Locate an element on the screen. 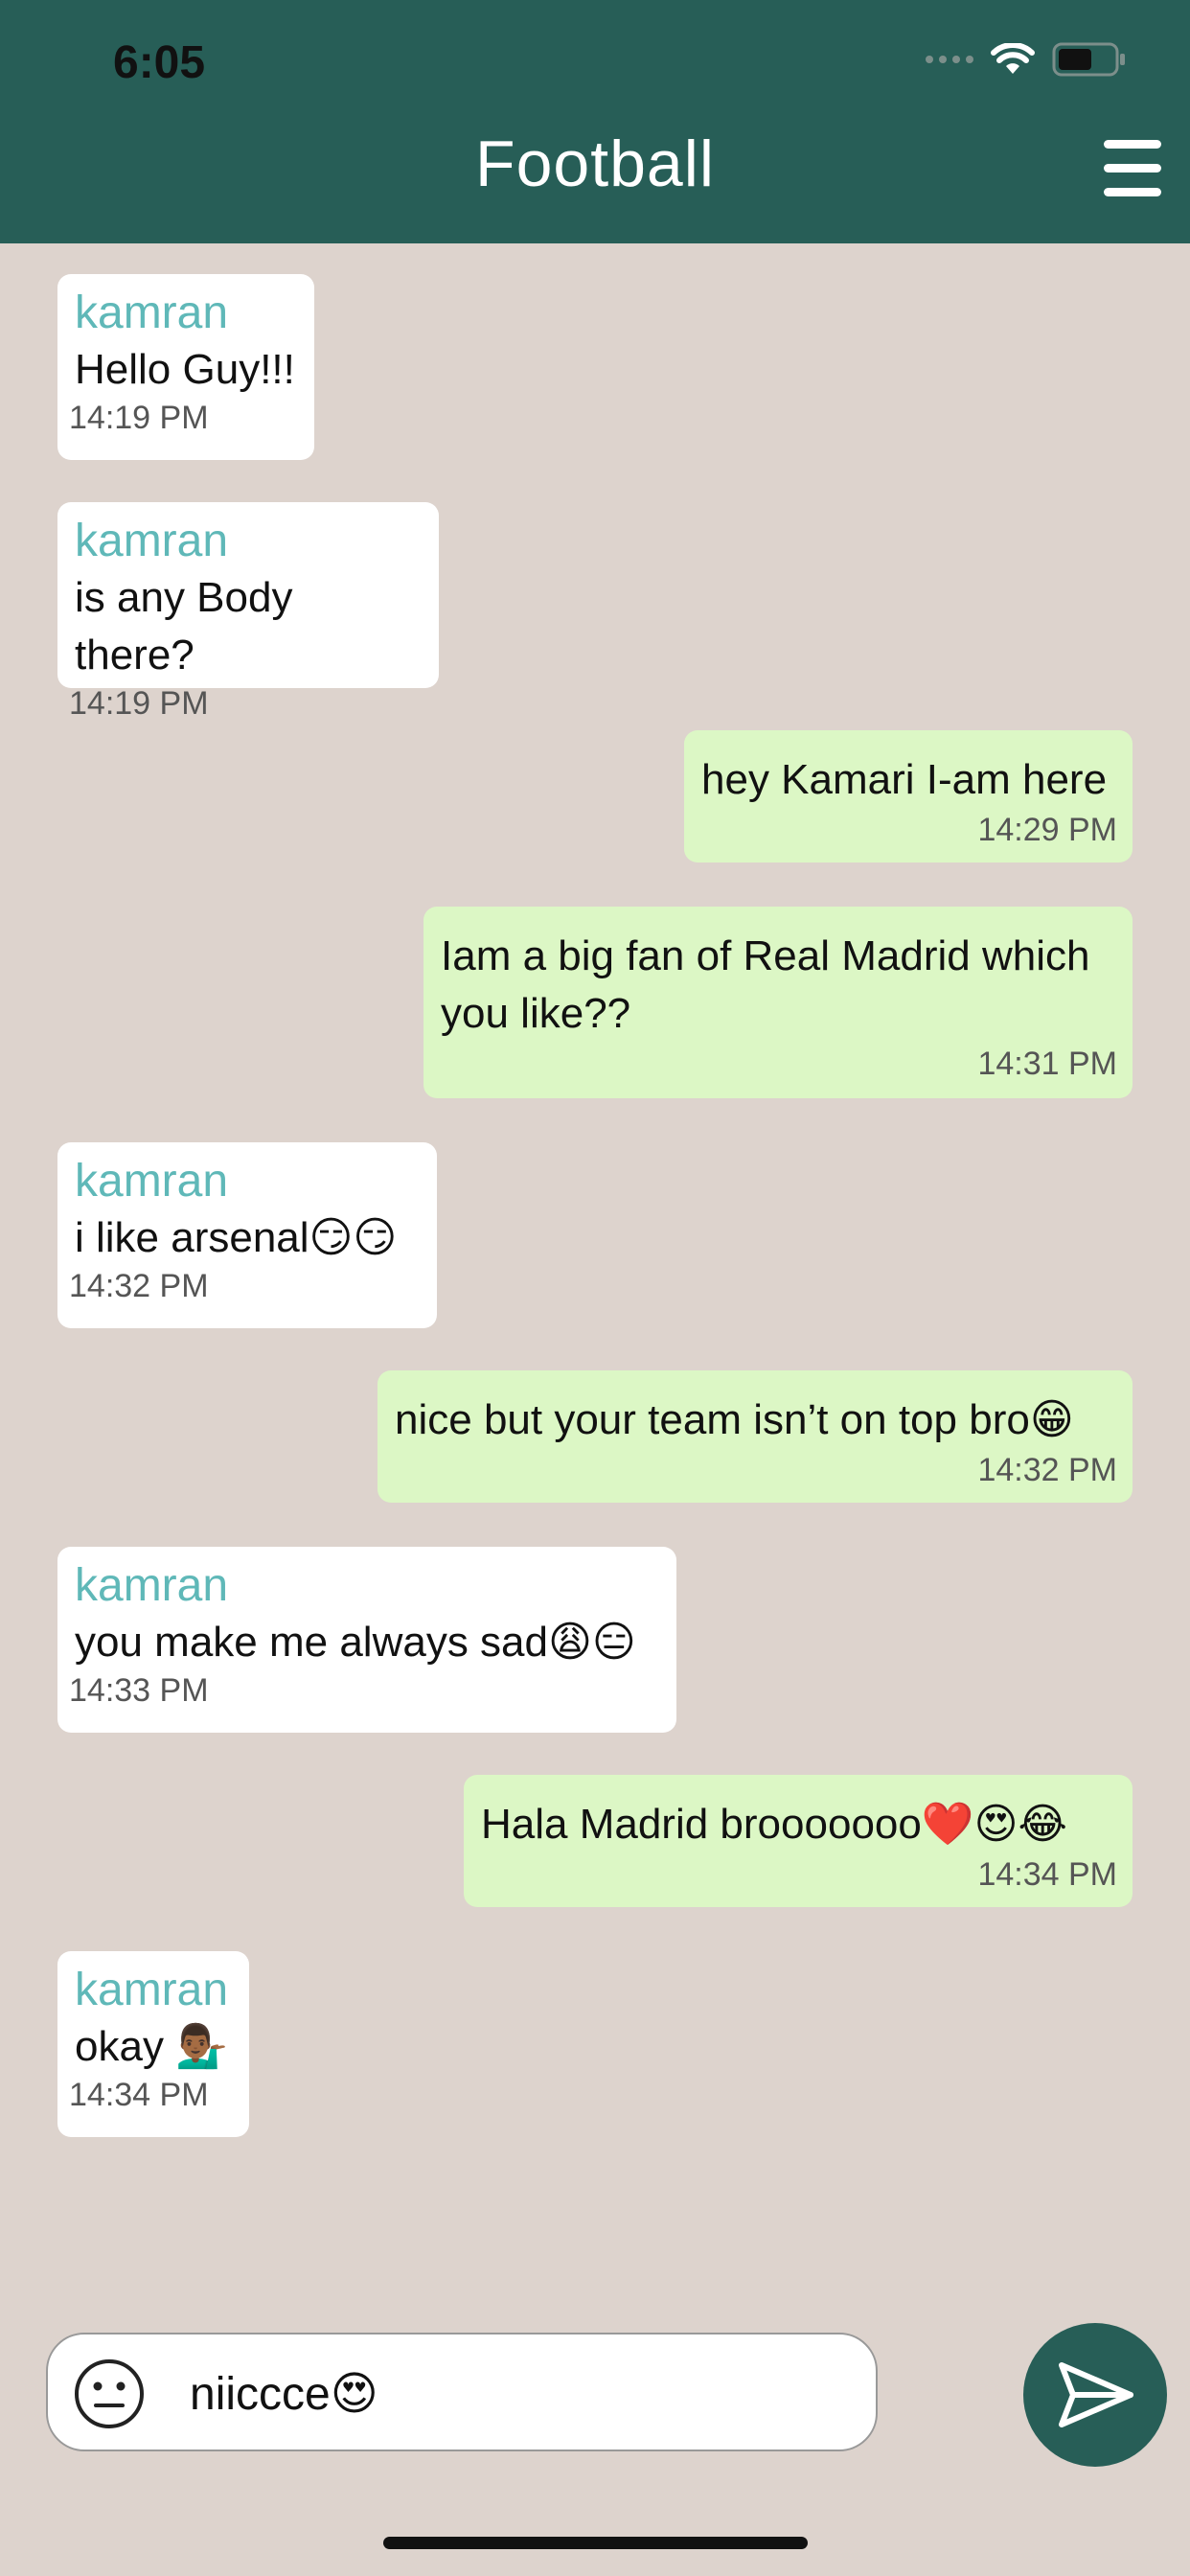 The height and width of the screenshot is (2576, 1190). incoming-message: kamran is any Body there? 14:19 PM is located at coordinates (248, 612).